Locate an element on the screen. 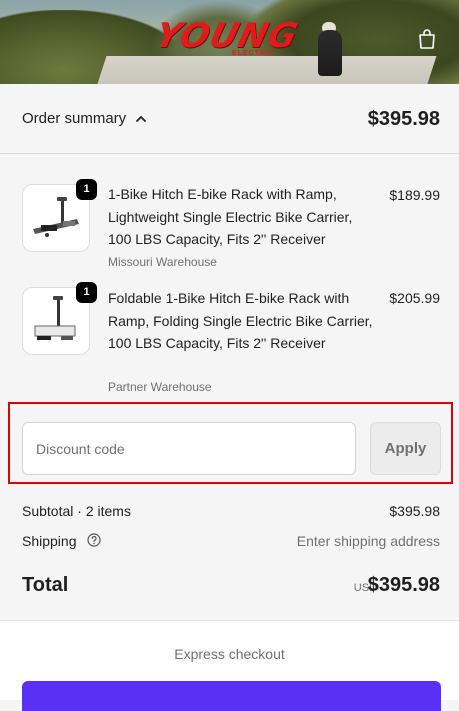 This screenshot has height=711, width=459. order-summary-toggle: Order summary $395.98 is located at coordinates (229, 119).